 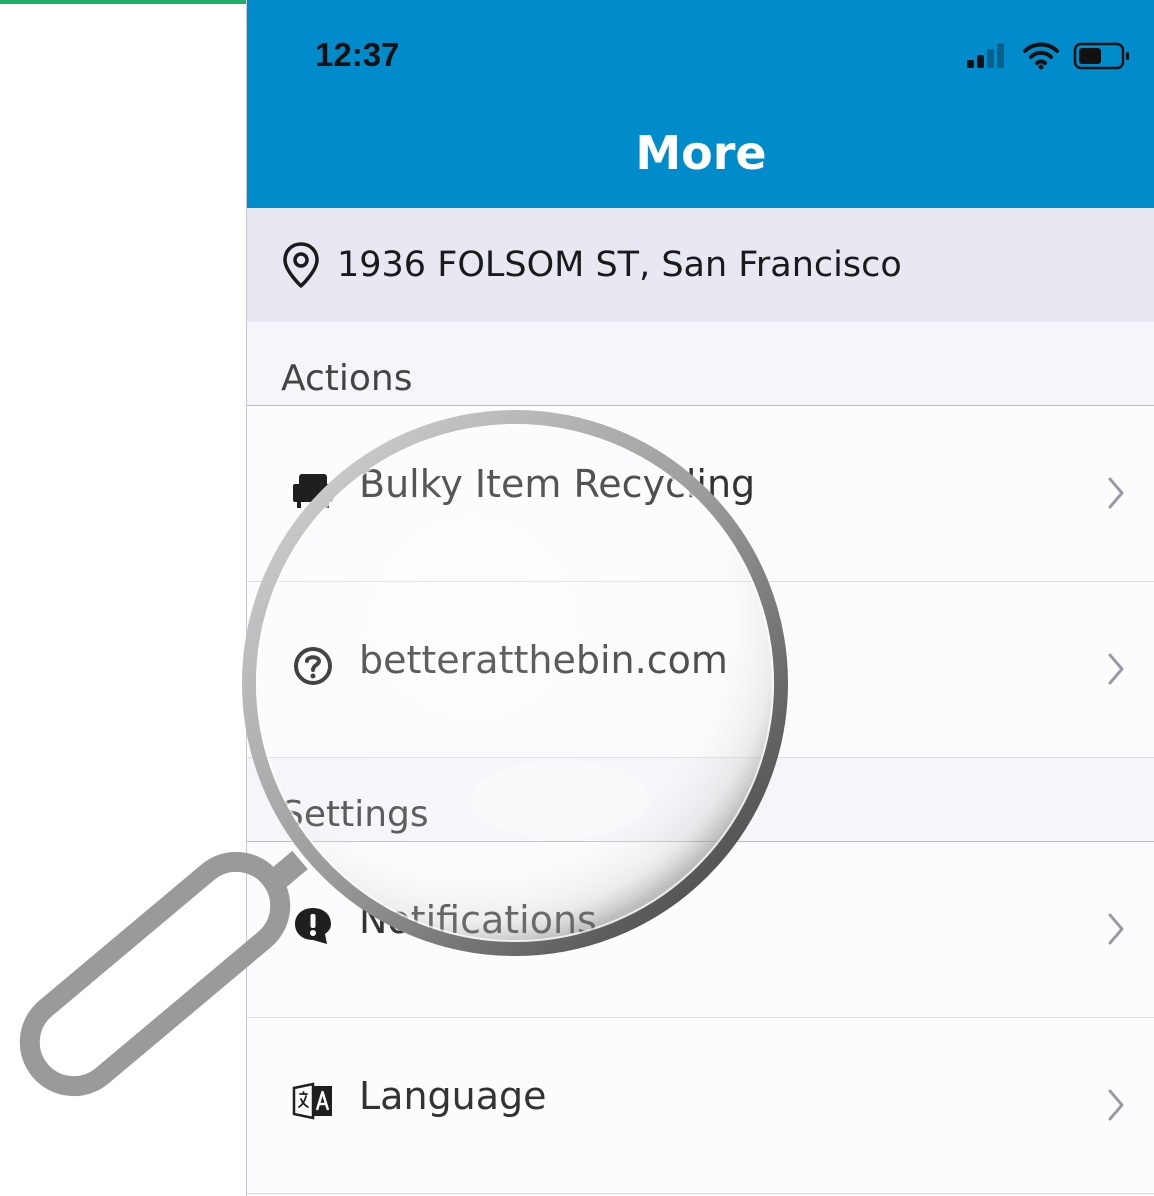 I want to click on menu-row-notifications: Notifications, so click(x=700, y=930).